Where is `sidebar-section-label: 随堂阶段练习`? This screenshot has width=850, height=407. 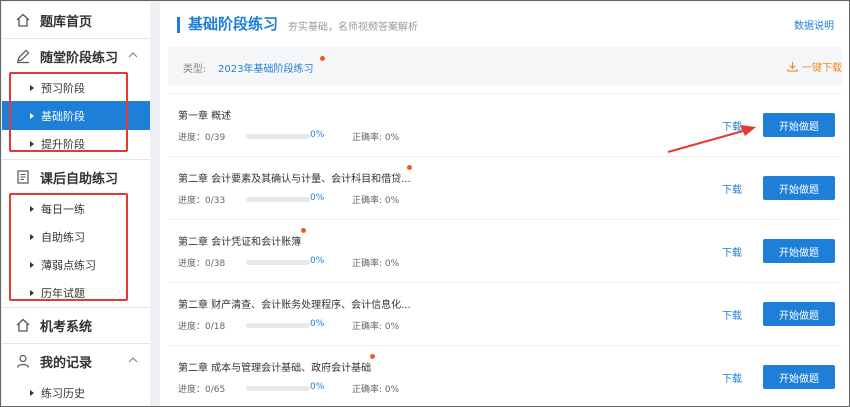
sidebar-section-label: 随堂阶段练习 is located at coordinates (79, 58).